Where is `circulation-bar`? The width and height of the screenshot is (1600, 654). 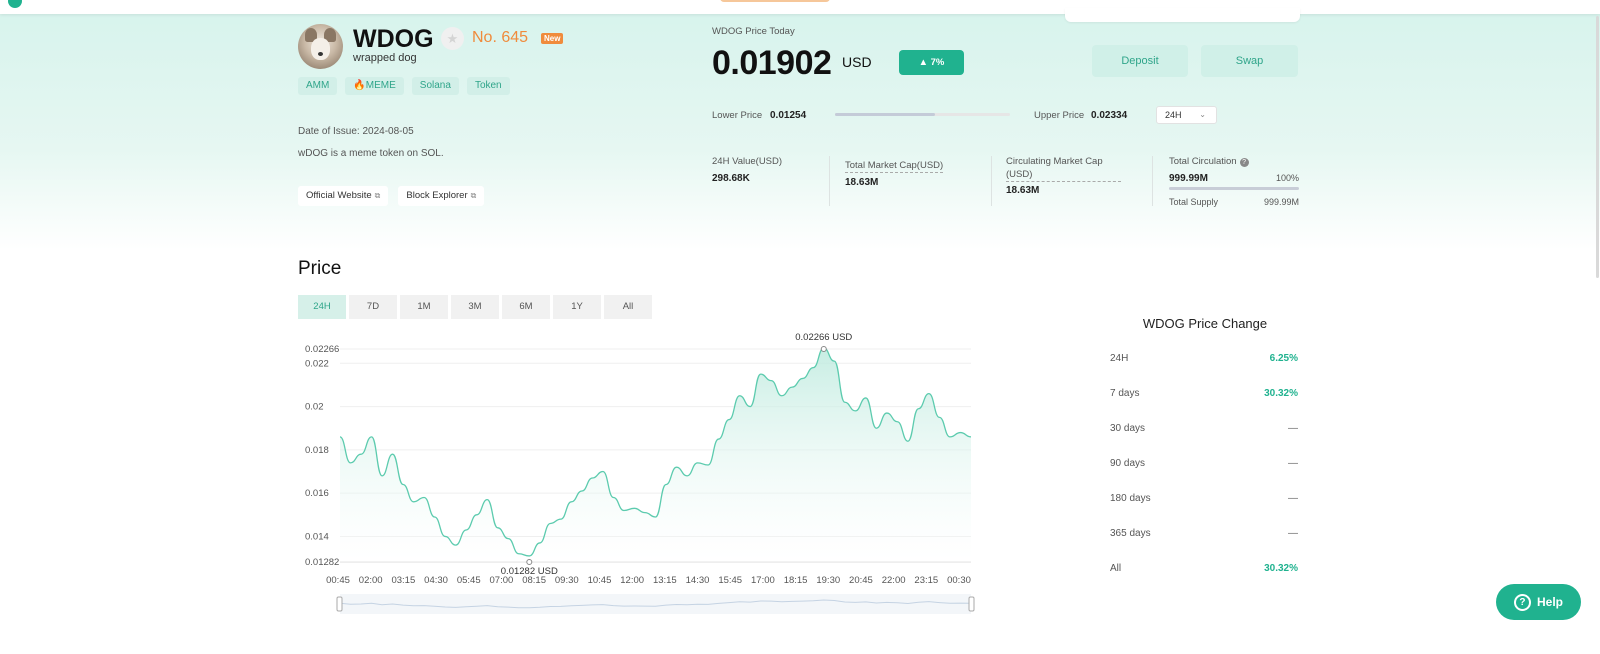
circulation-bar is located at coordinates (1234, 188).